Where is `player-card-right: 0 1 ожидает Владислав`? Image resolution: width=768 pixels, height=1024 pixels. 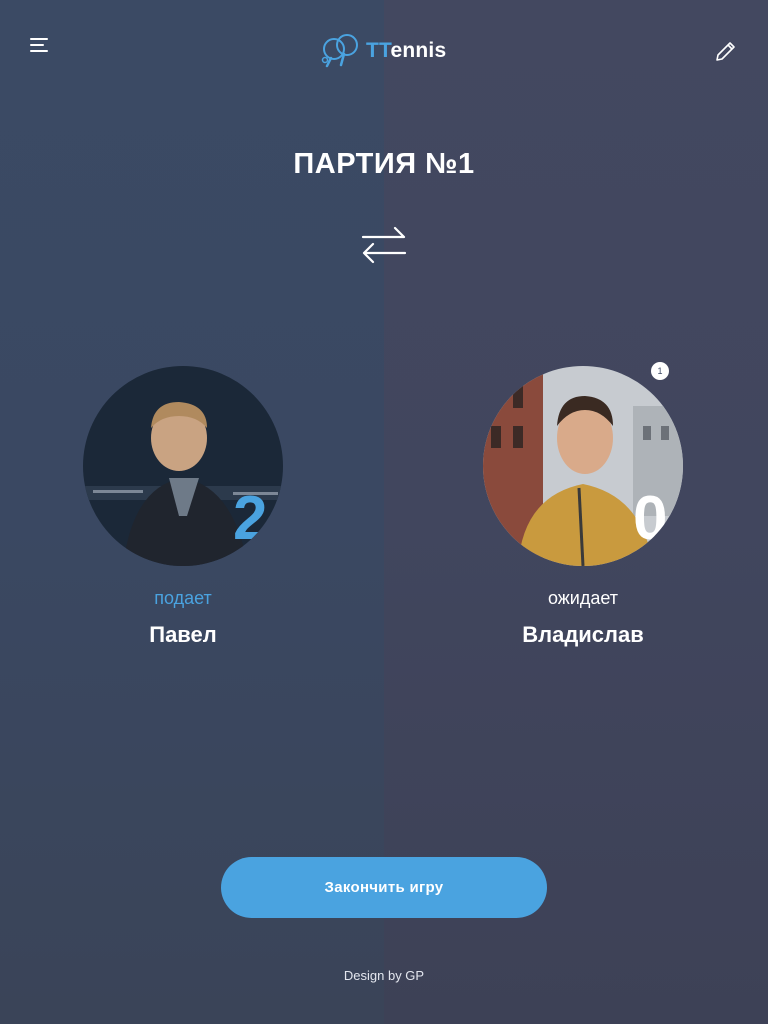
player-card-right: 0 1 ожидает Владислав is located at coordinates (583, 504).